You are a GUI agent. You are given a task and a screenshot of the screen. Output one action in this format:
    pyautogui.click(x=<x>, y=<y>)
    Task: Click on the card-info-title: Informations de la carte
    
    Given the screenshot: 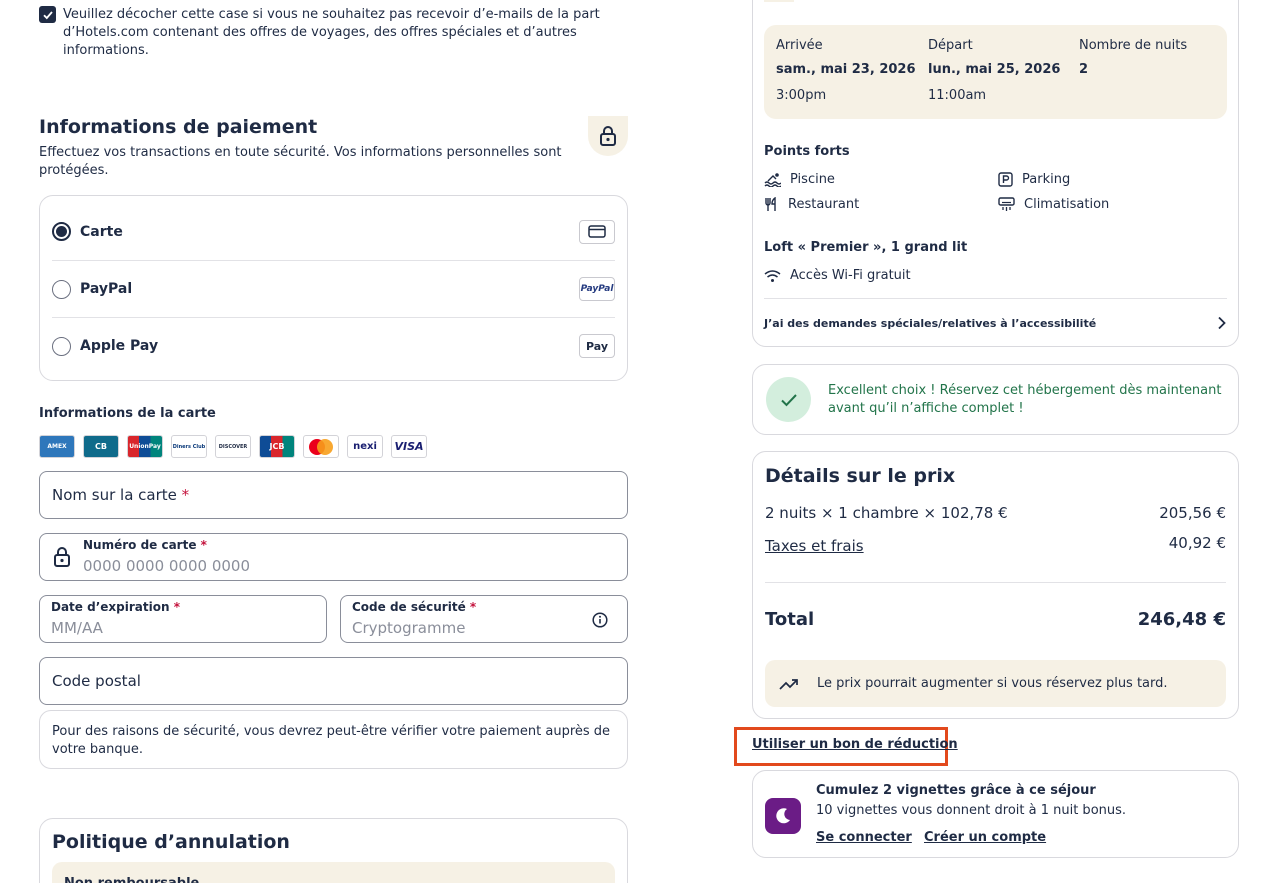 What is the action you would take?
    pyautogui.click(x=127, y=413)
    